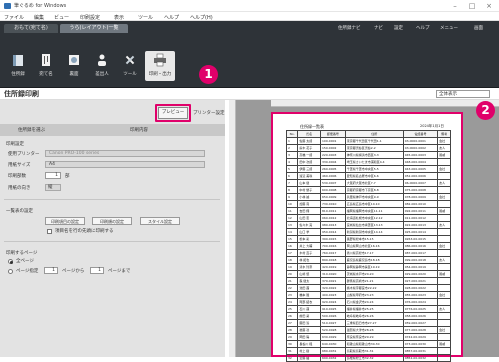 The width and height of the screenshot is (499, 362). I want to click on menu-help-h: ヘルプ(H), so click(201, 17).